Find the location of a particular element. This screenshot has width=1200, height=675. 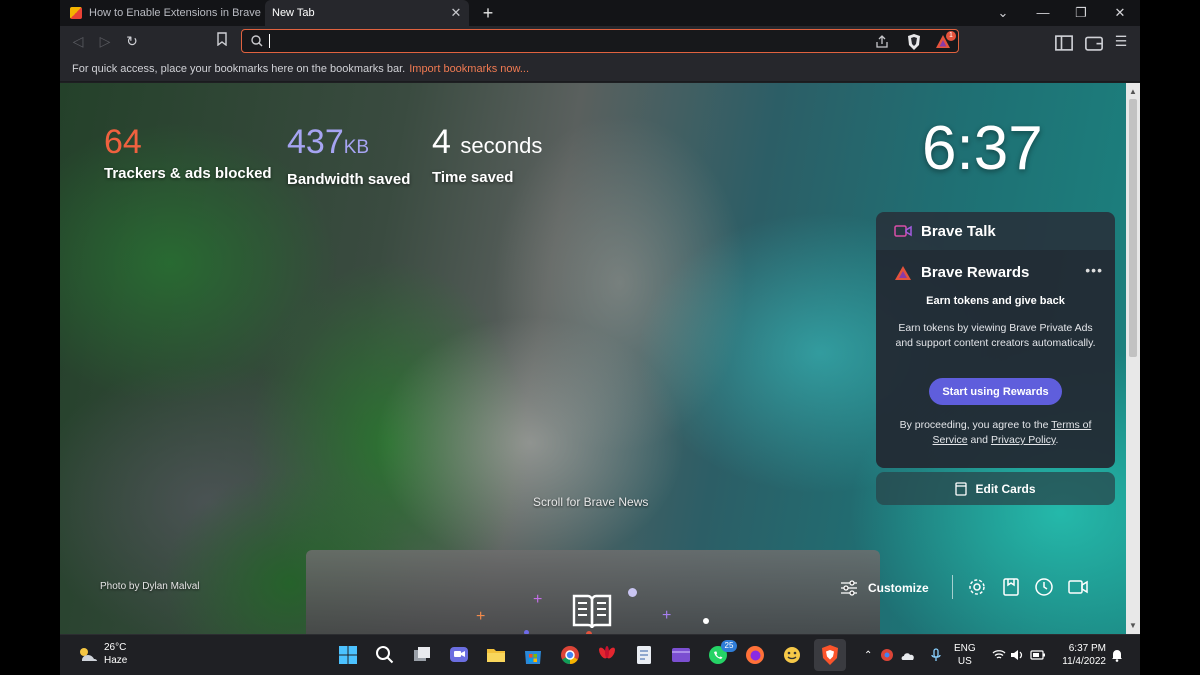

haze-weather-icon is located at coordinates (88, 654).